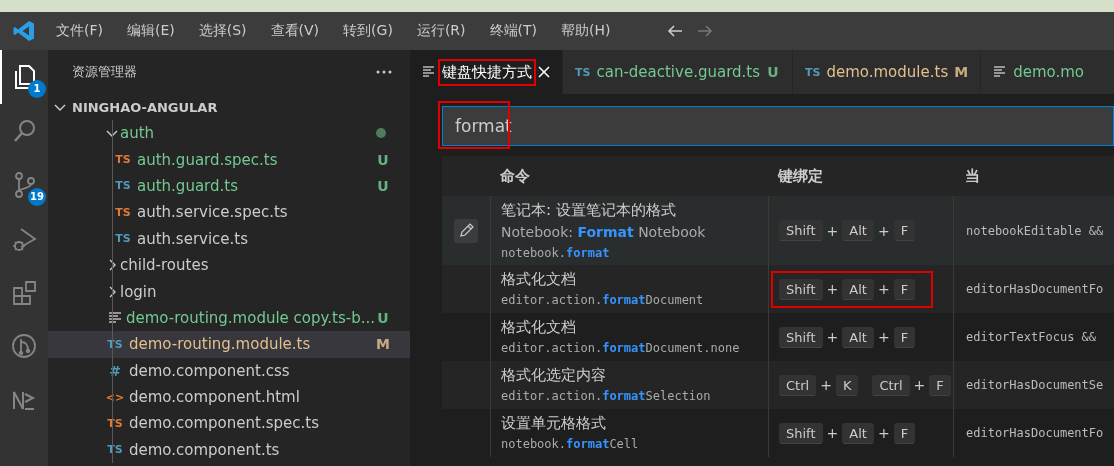  Describe the element at coordinates (606, 396) in the screenshot. I see `command-id: editor.action.formatSelection` at that location.